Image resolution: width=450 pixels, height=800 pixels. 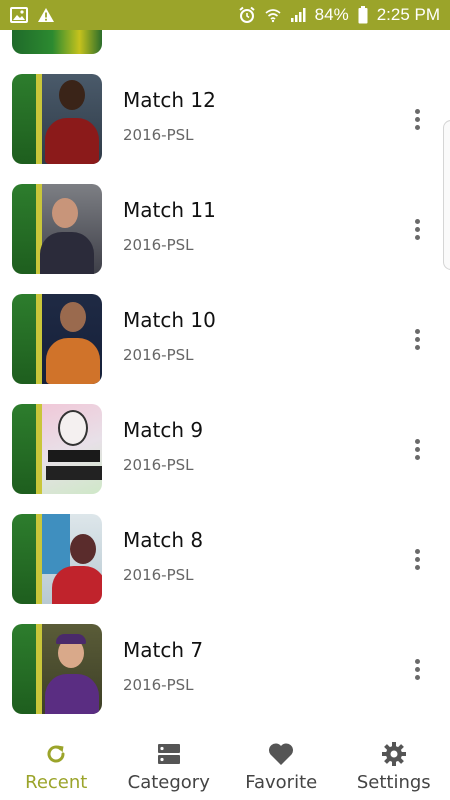 What do you see at coordinates (163, 540) in the screenshot?
I see `match-title: Match 8` at bounding box center [163, 540].